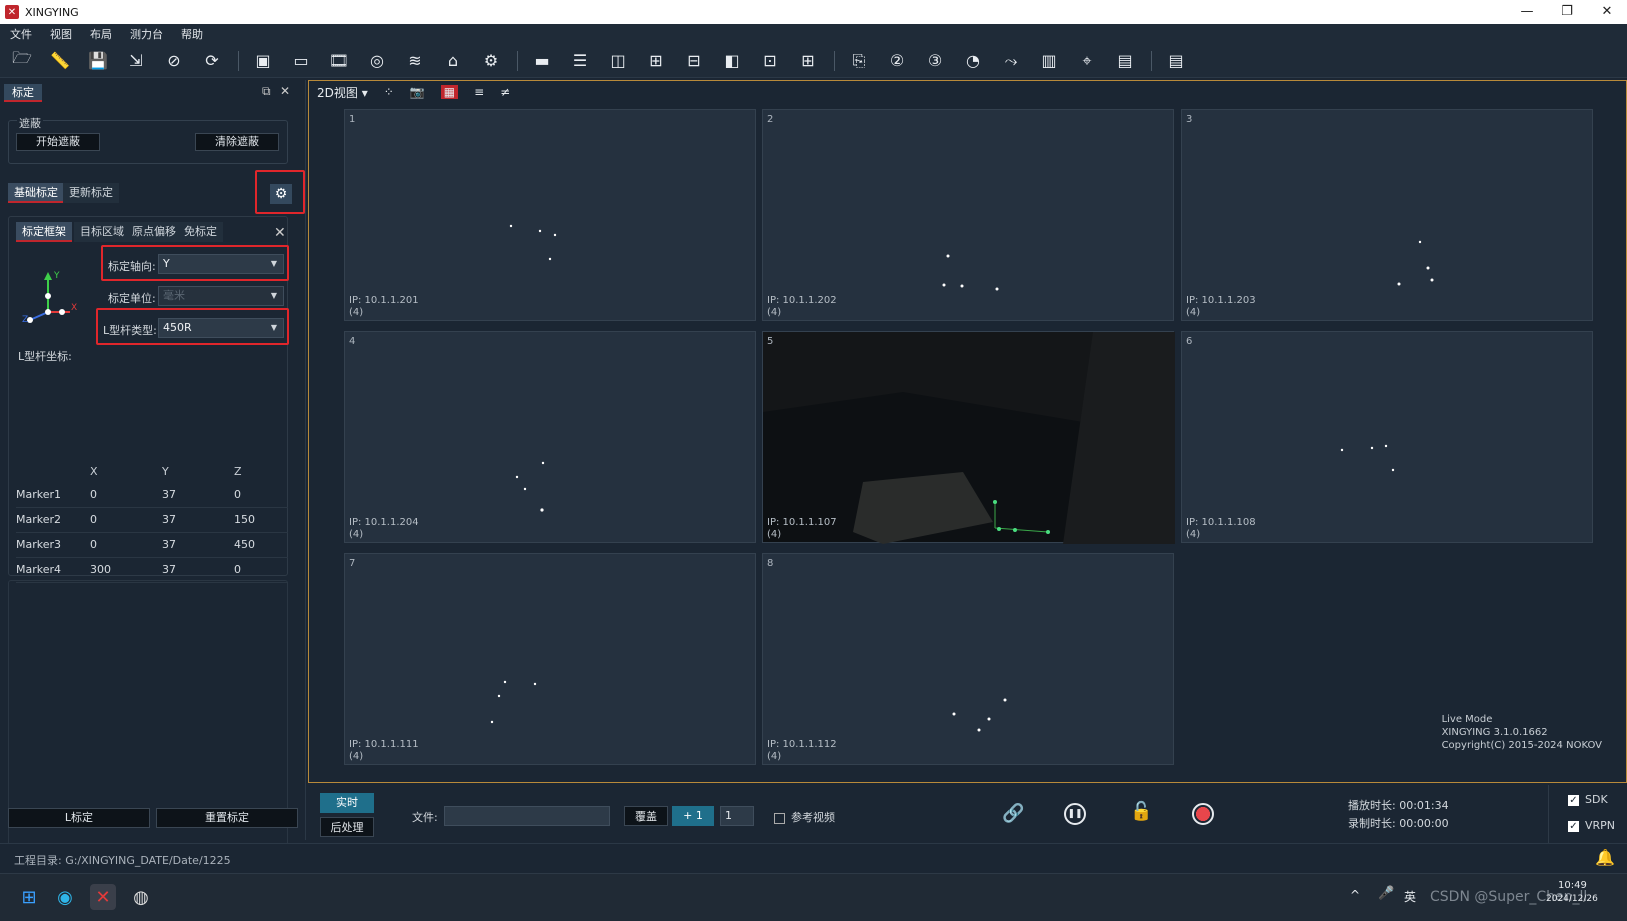  Describe the element at coordinates (968, 437) in the screenshot. I see `camera-view-5-live: 5 IP: 10.1.1.107 (4)` at that location.